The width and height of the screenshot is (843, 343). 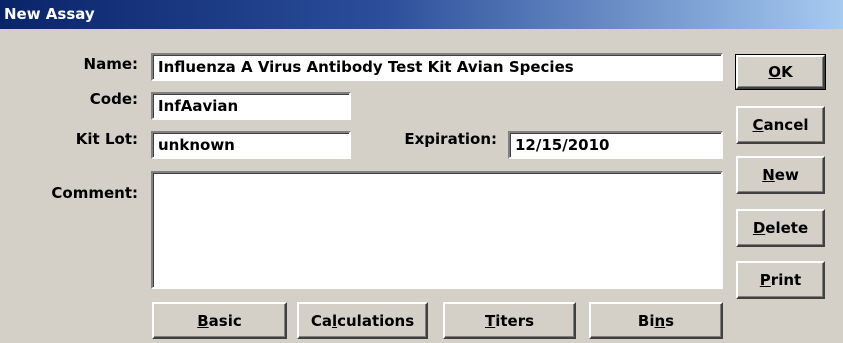 I want to click on cancel-button: Cancel, so click(x=780, y=125).